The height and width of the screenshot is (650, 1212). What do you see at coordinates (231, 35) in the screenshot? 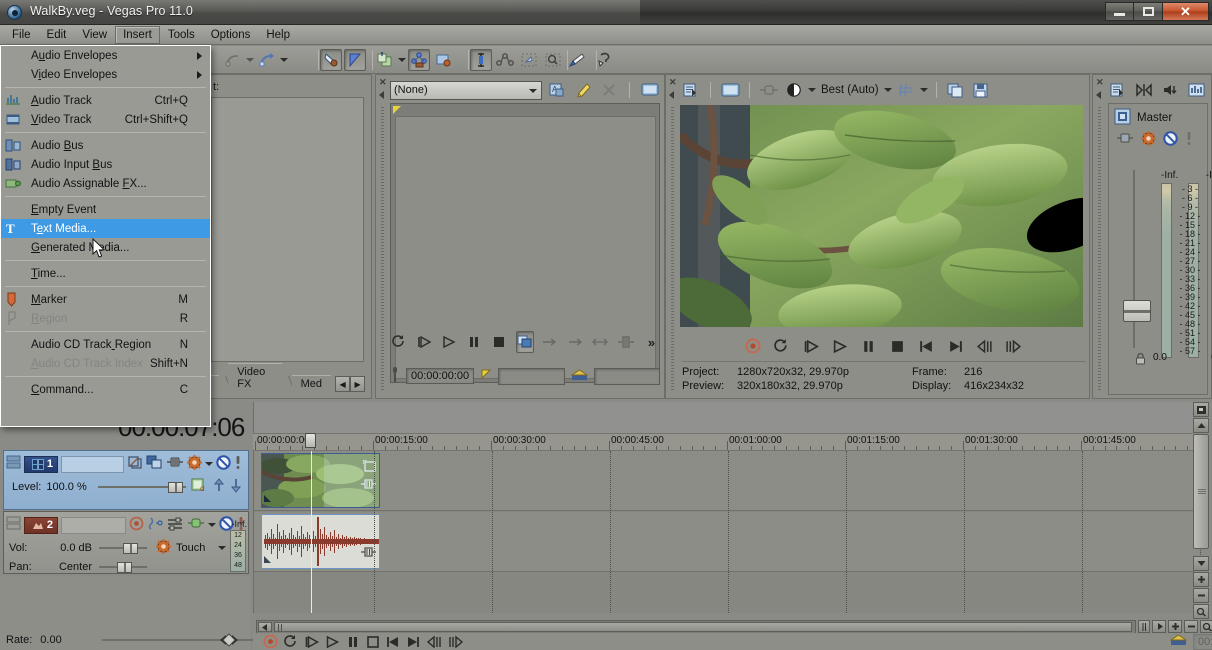
I see `menu-options: Options` at bounding box center [231, 35].